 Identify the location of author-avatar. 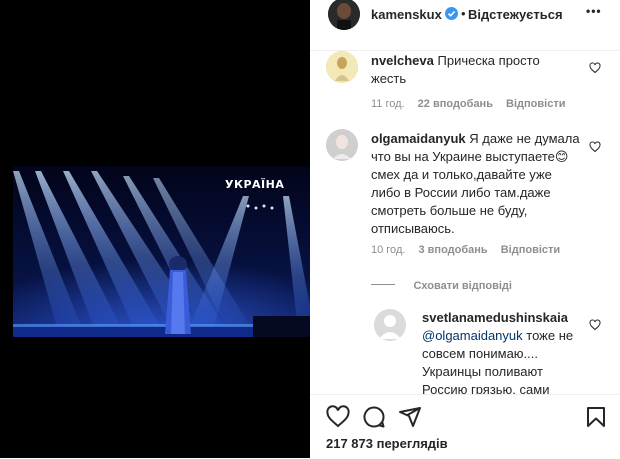
(344, 15).